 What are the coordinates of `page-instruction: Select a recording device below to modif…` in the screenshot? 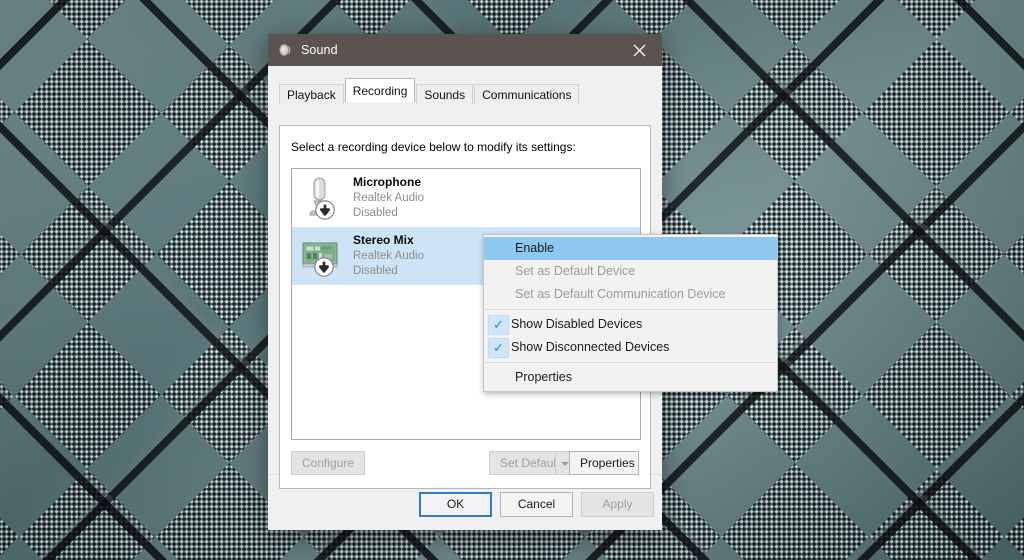 It's located at (433, 147).